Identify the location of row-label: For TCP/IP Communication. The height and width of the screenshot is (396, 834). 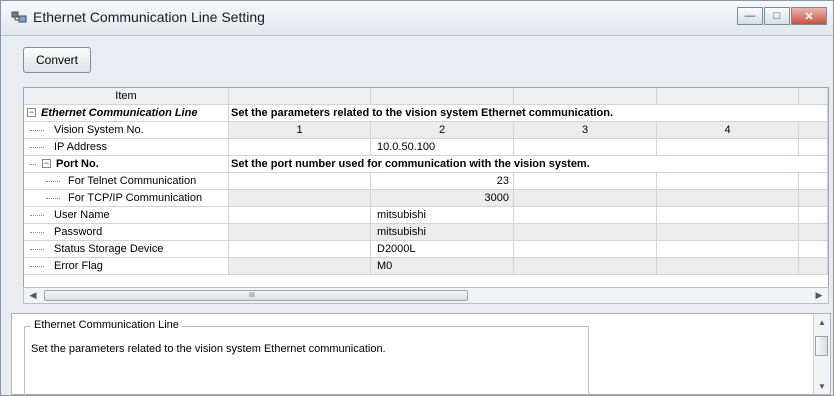
(135, 198).